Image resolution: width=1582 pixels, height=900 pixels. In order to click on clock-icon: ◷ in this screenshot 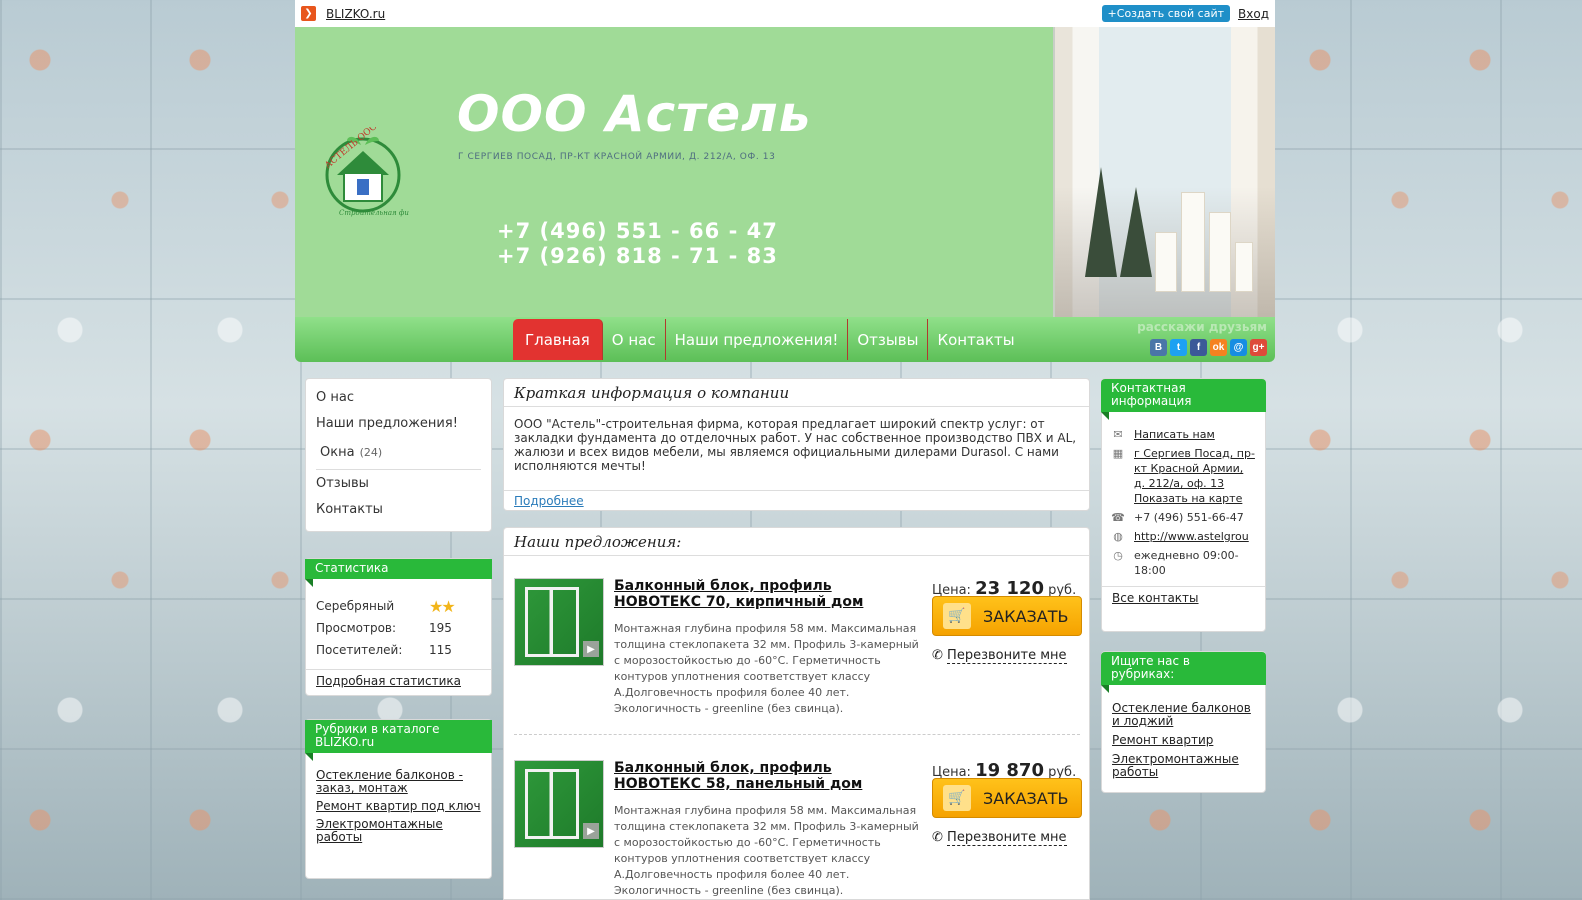, I will do `click(1118, 555)`.